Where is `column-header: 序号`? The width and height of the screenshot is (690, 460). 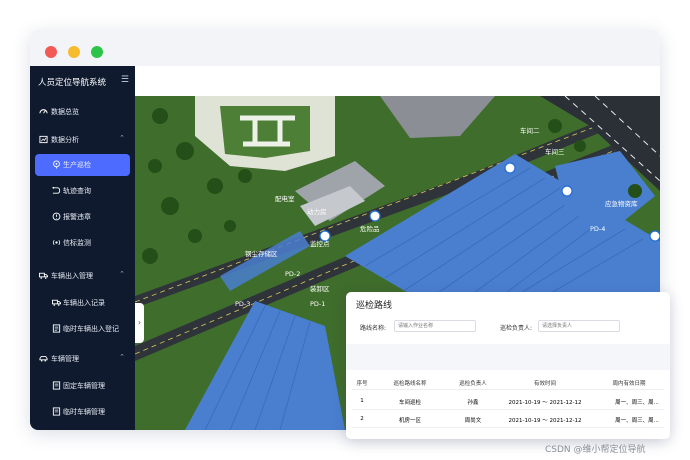
column-header: 序号 is located at coordinates (362, 384).